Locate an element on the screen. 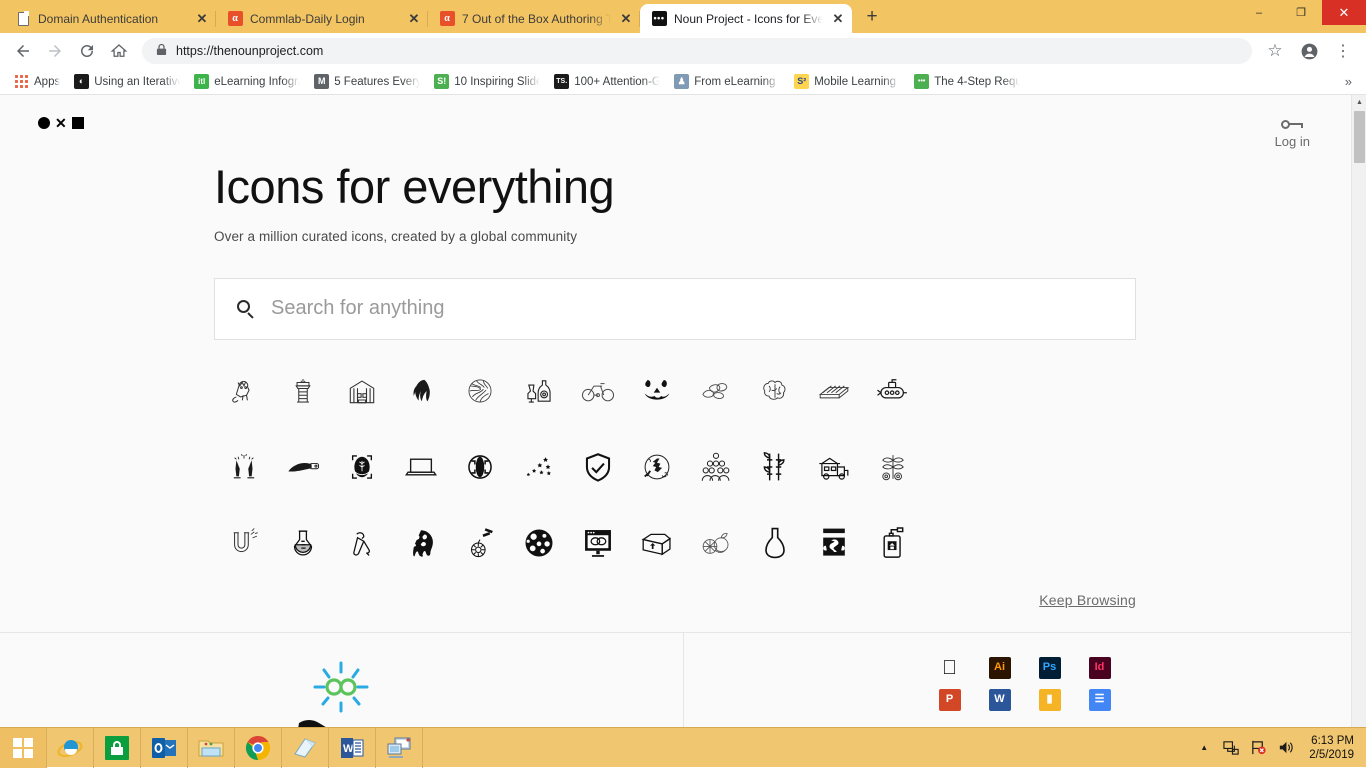 This screenshot has height=768, width=1366. wine-bottle-icon is located at coordinates (538, 391).